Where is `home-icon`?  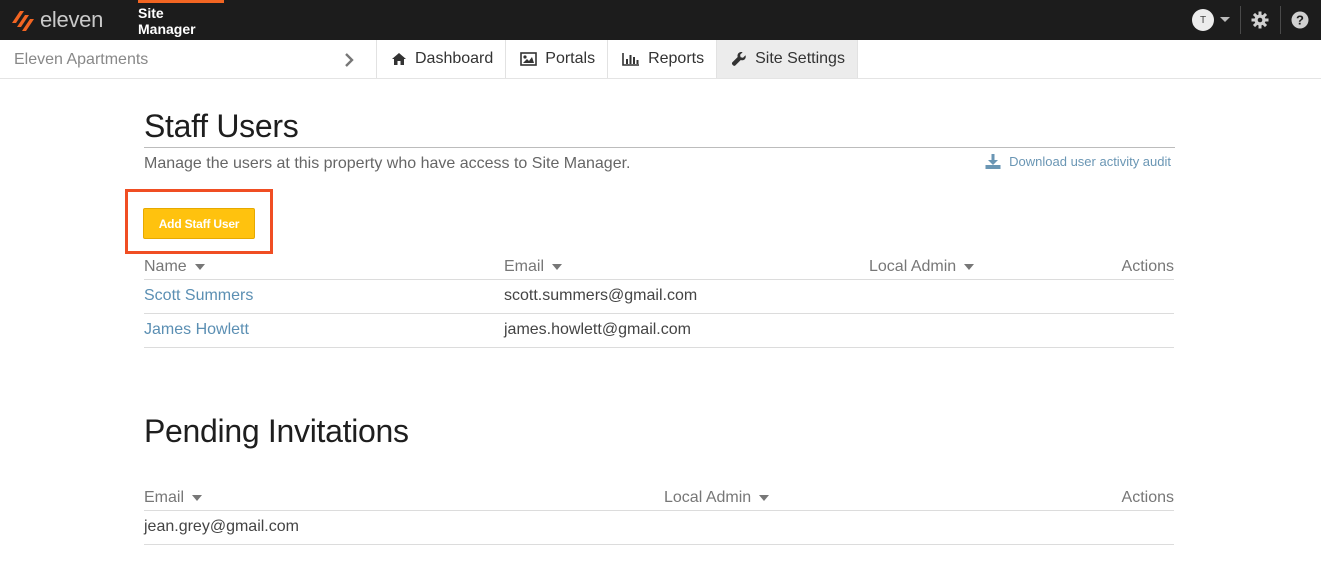 home-icon is located at coordinates (399, 59).